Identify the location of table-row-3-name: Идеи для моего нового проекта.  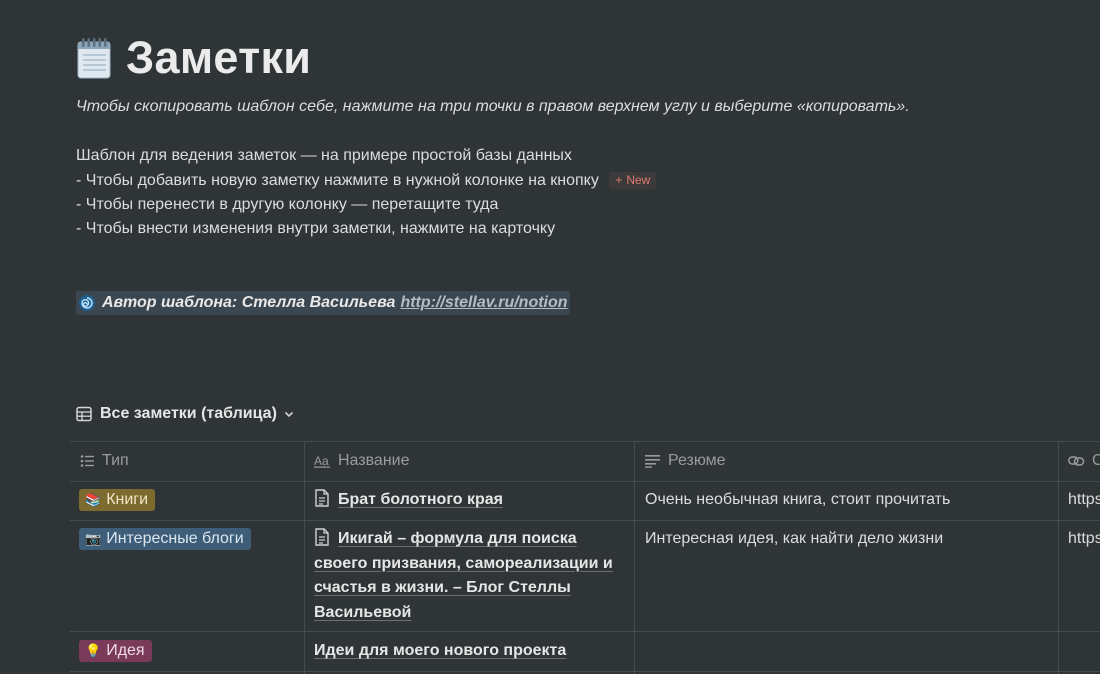
(469, 651).